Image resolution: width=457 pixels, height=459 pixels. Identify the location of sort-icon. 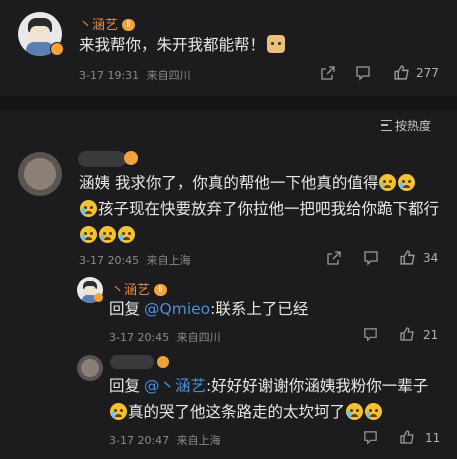
(386, 125).